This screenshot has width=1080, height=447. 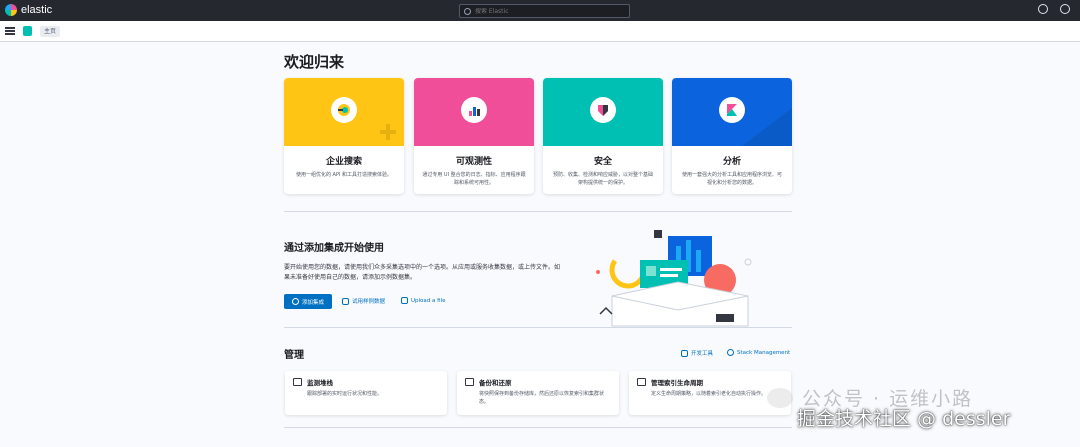 I want to click on management-card-description: 定义生命周期策略，以随着索引老化自动执行操作。, so click(x=709, y=394).